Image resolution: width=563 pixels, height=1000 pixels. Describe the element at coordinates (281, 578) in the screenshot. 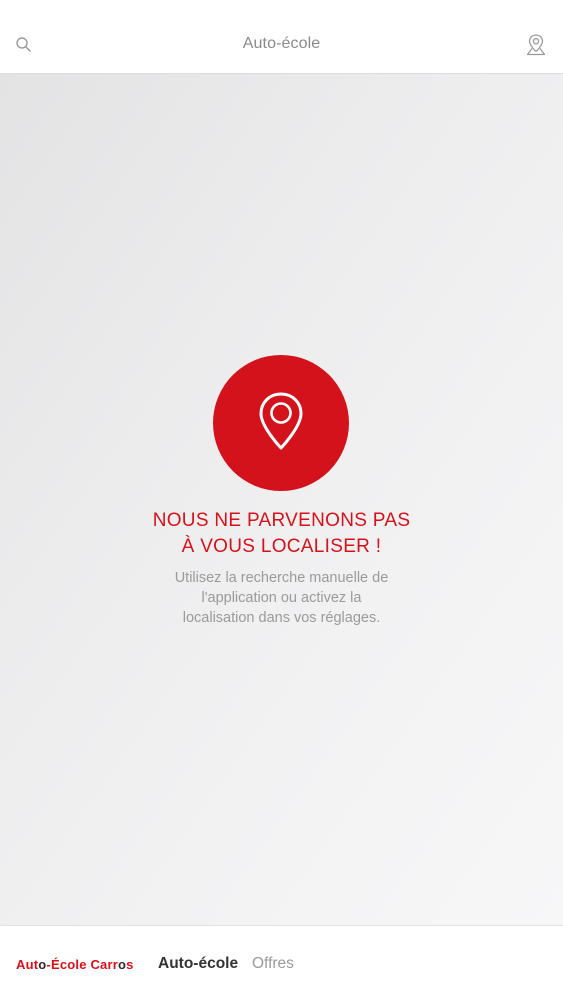

I see `error-message-line: Utilisez la recherche manuelle de` at that location.